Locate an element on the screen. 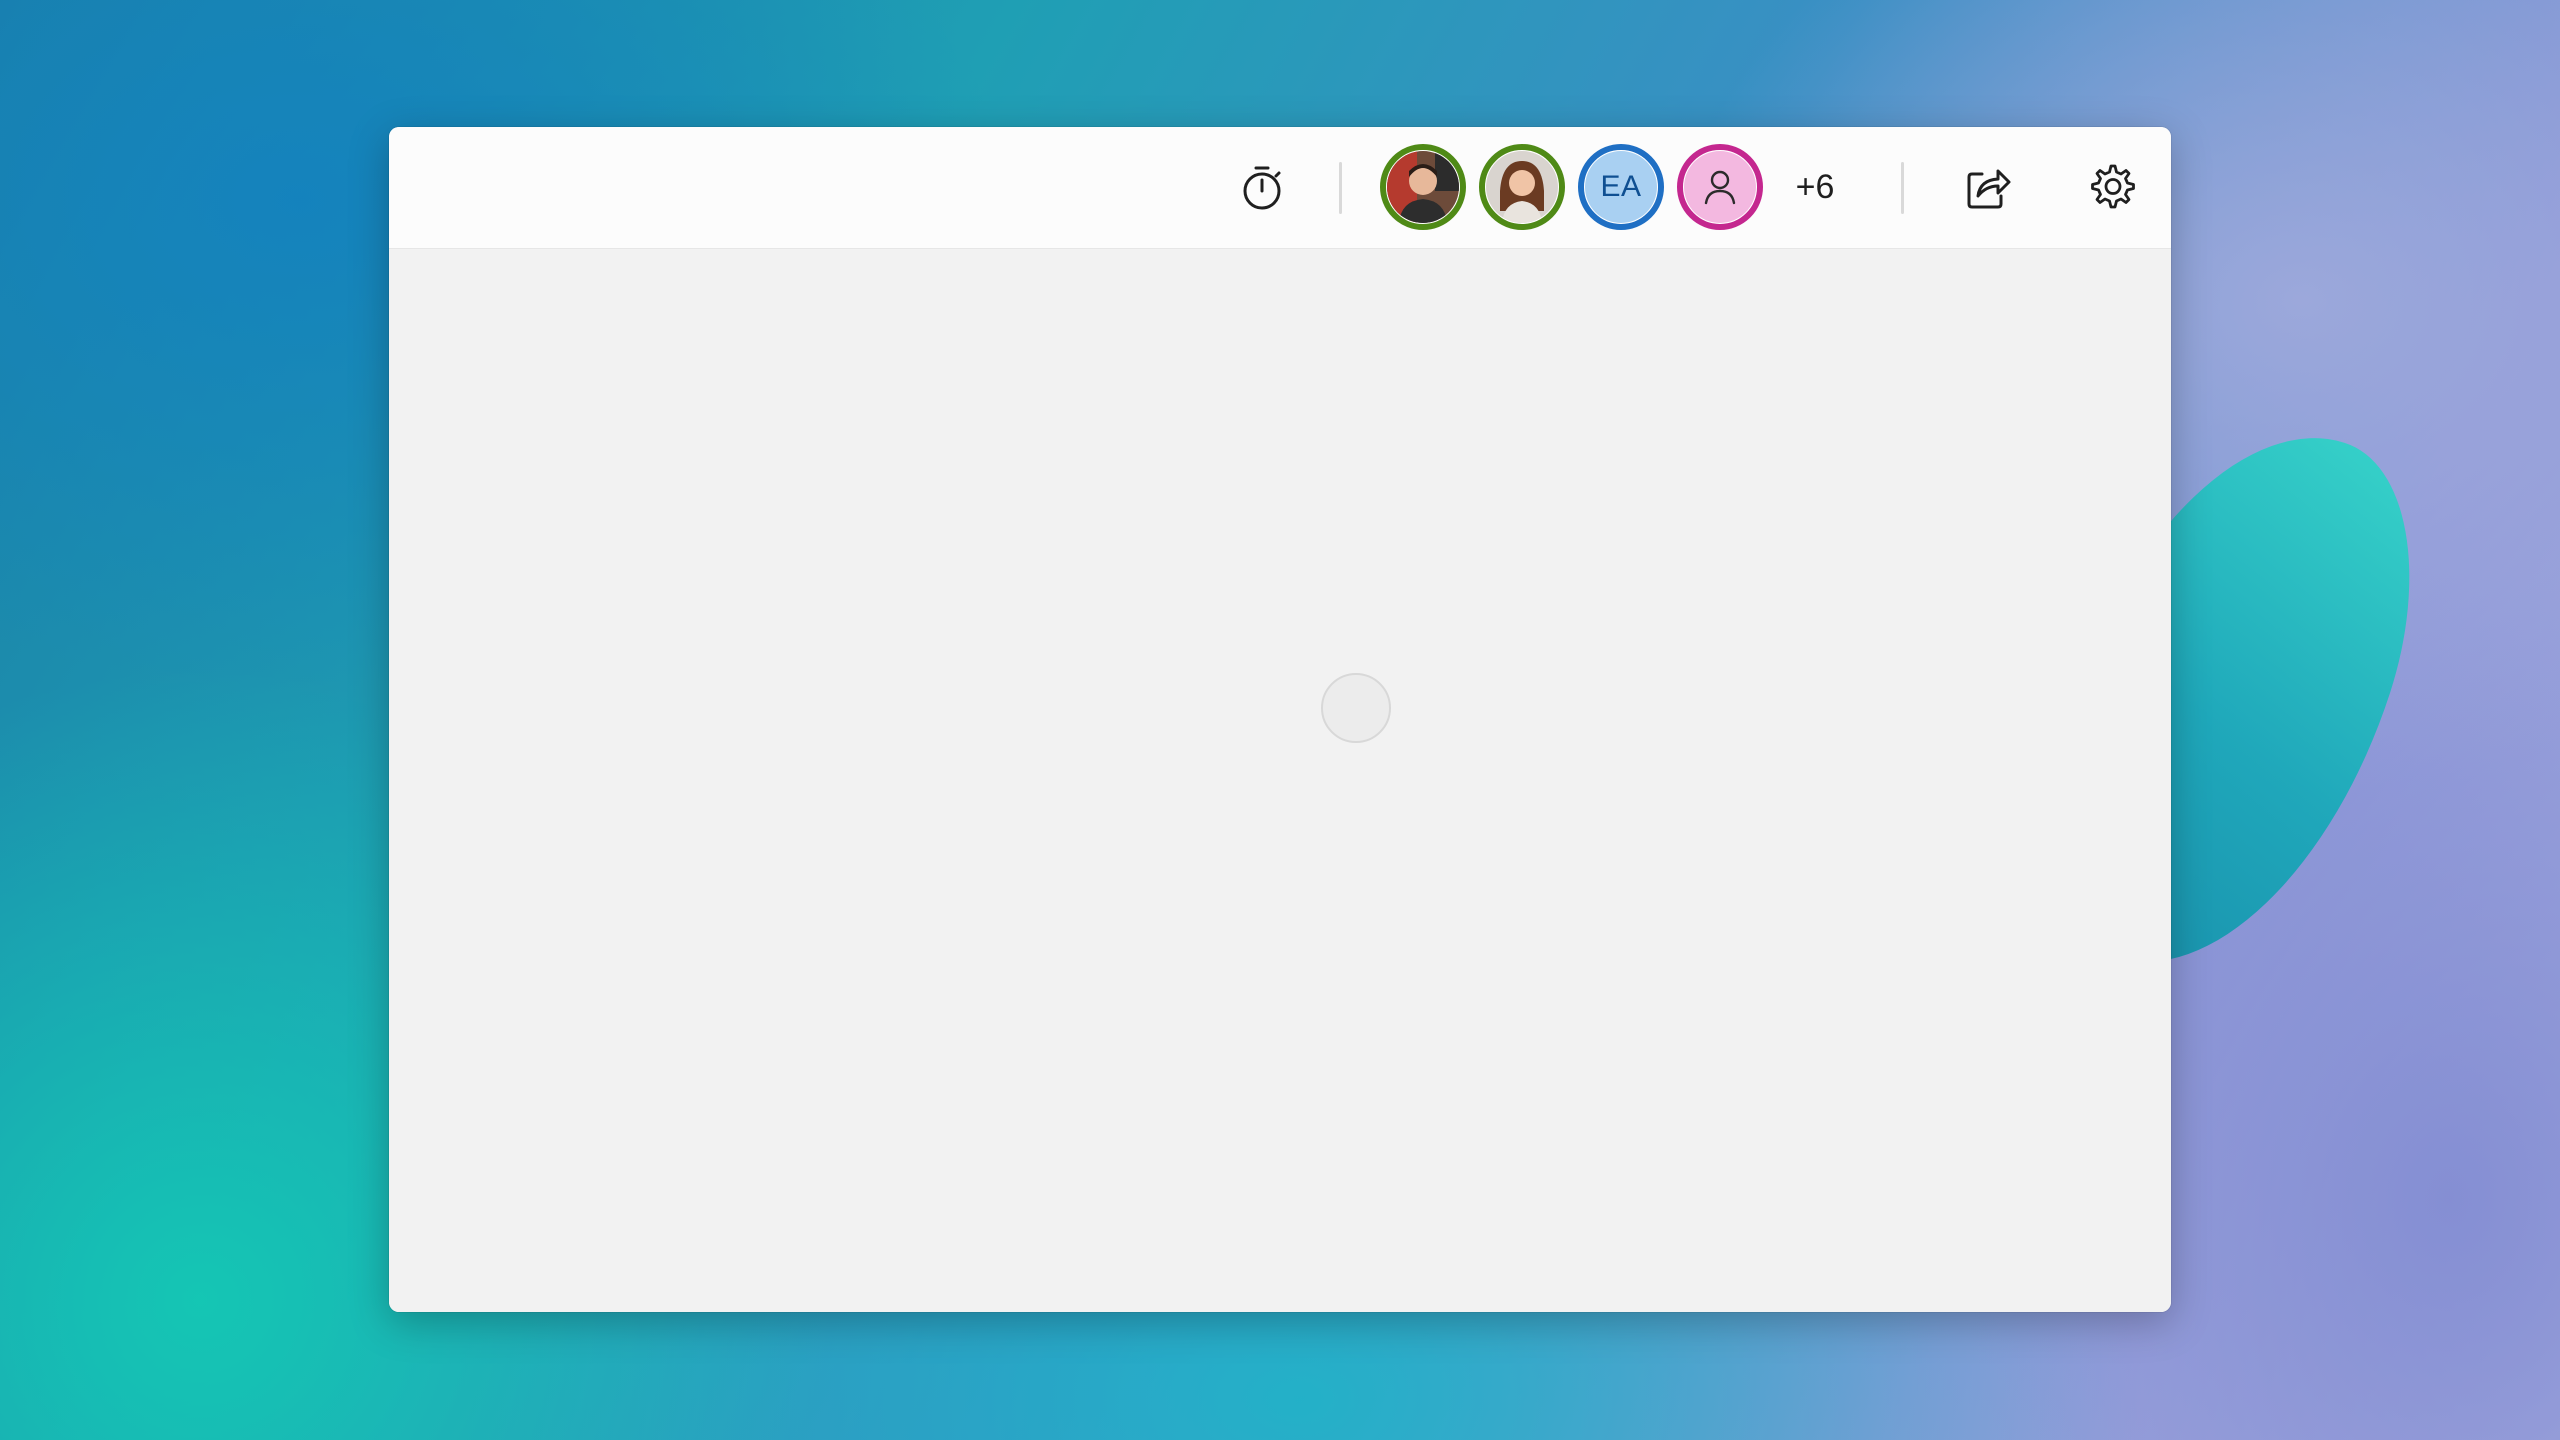  avatar-initials: EA is located at coordinates (1621, 186).